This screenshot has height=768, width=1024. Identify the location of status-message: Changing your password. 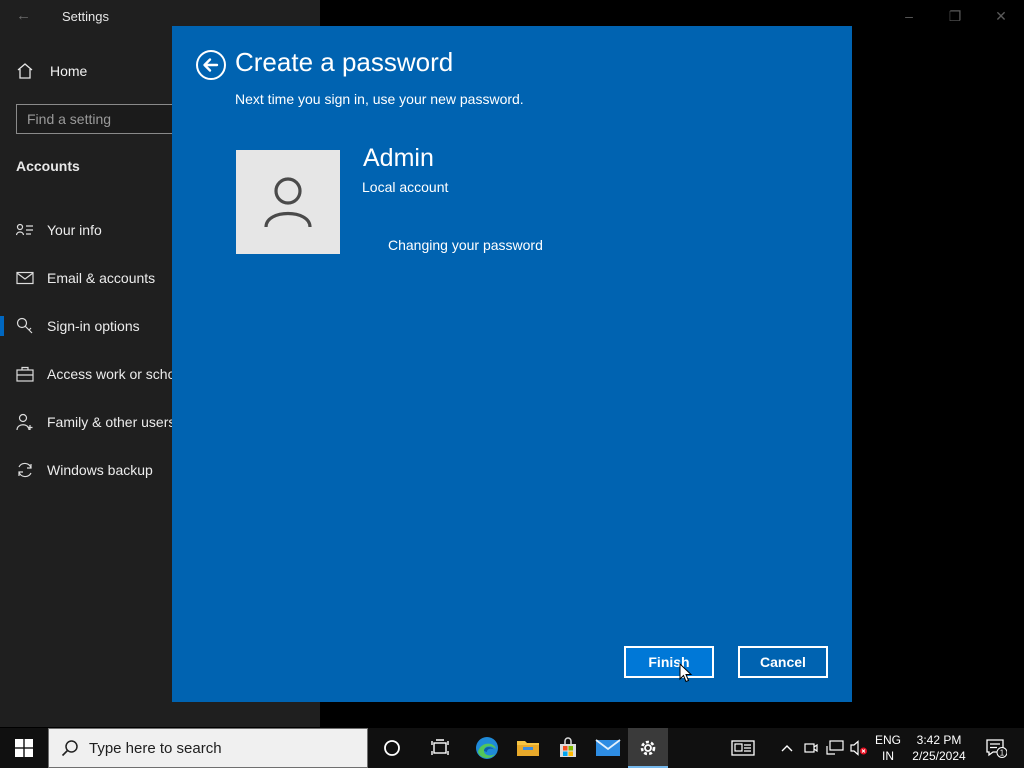
(465, 245).